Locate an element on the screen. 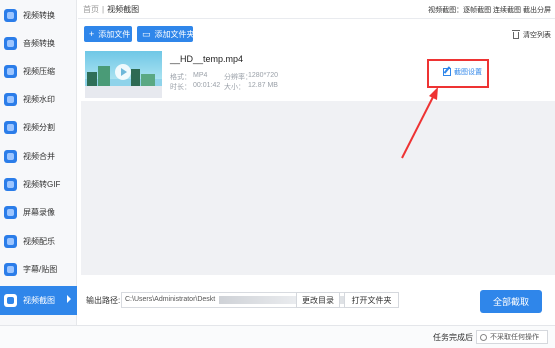 The image size is (555, 348). plus-icon: + is located at coordinates (92, 34).